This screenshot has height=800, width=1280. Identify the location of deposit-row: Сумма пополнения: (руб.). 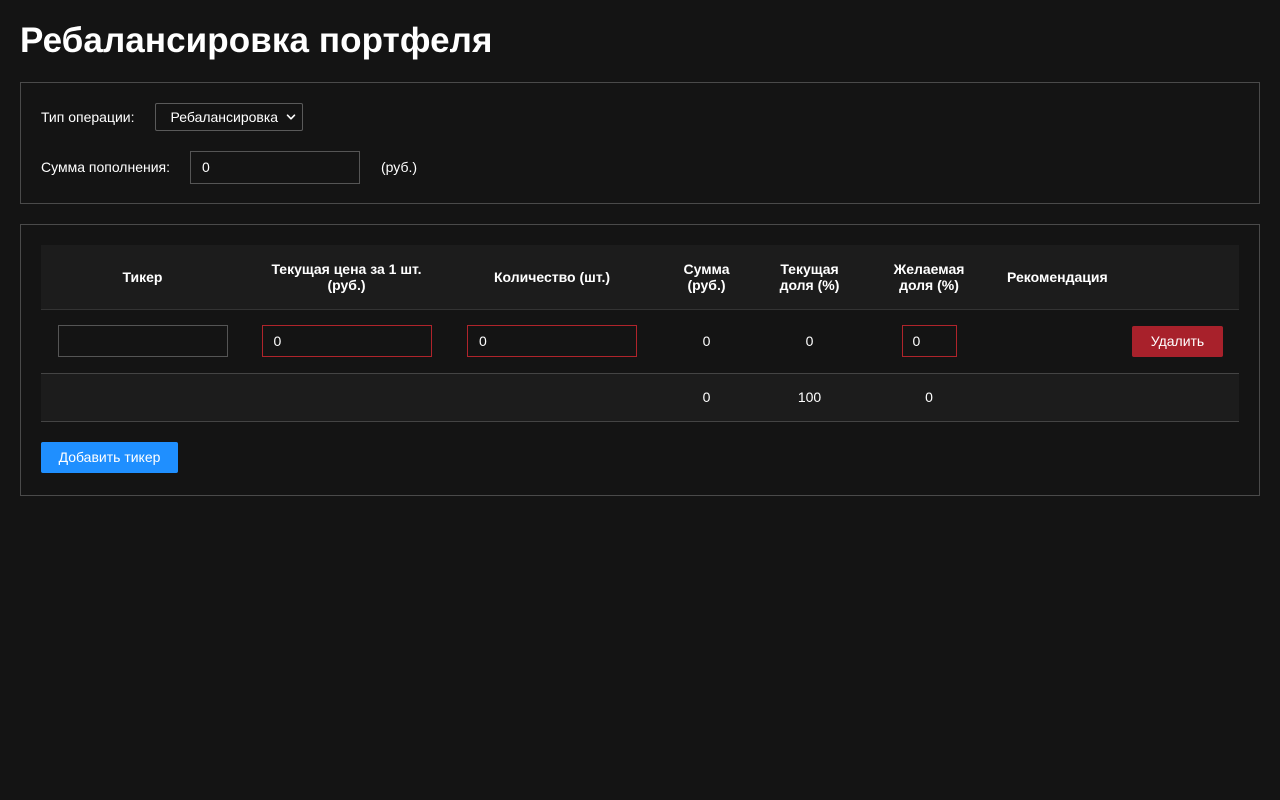
(229, 167).